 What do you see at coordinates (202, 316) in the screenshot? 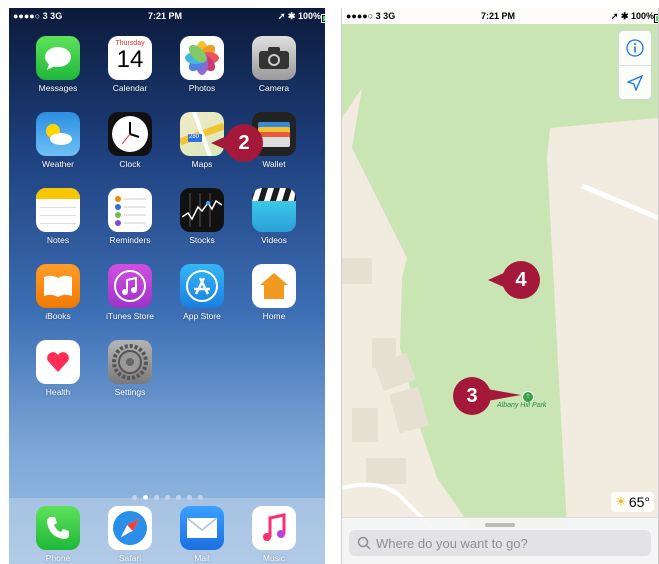
I see `app-label: App Store` at bounding box center [202, 316].